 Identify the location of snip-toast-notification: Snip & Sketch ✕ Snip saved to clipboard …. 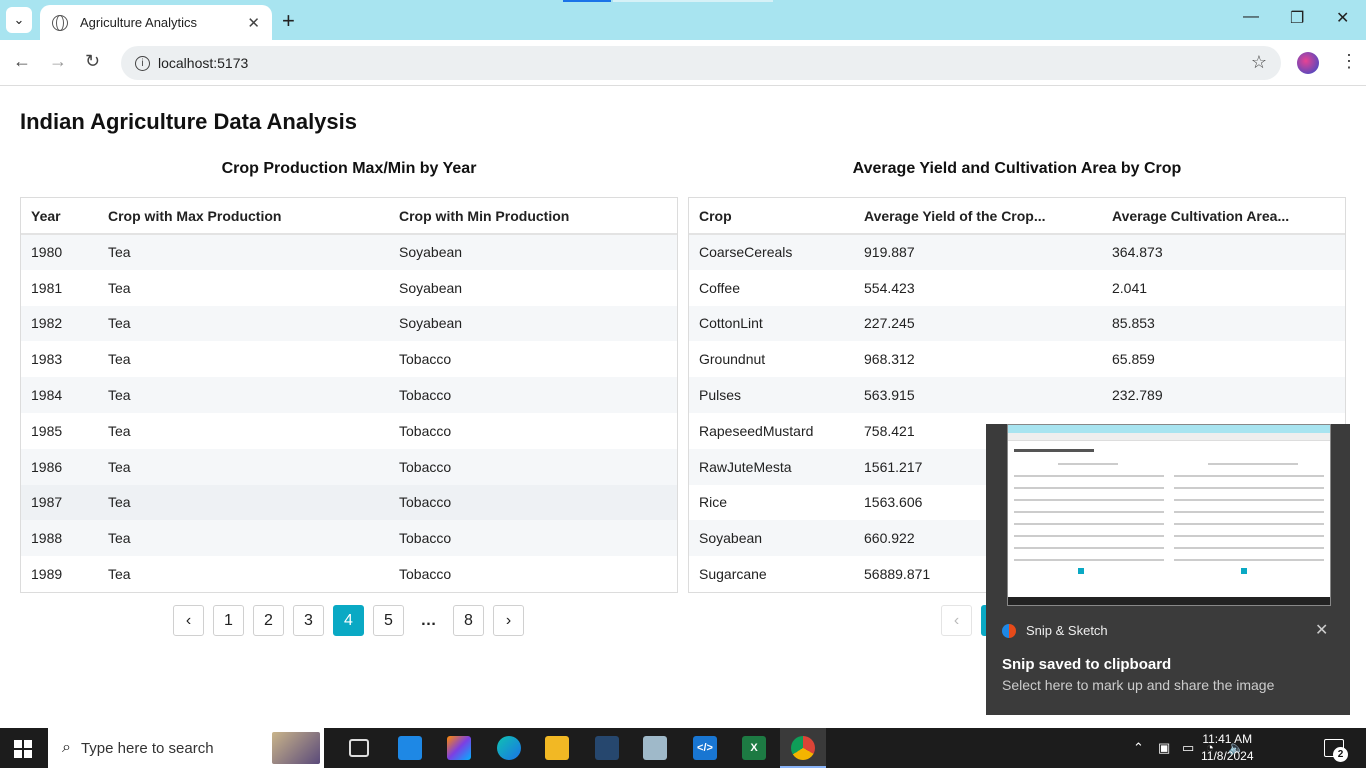
(1168, 569).